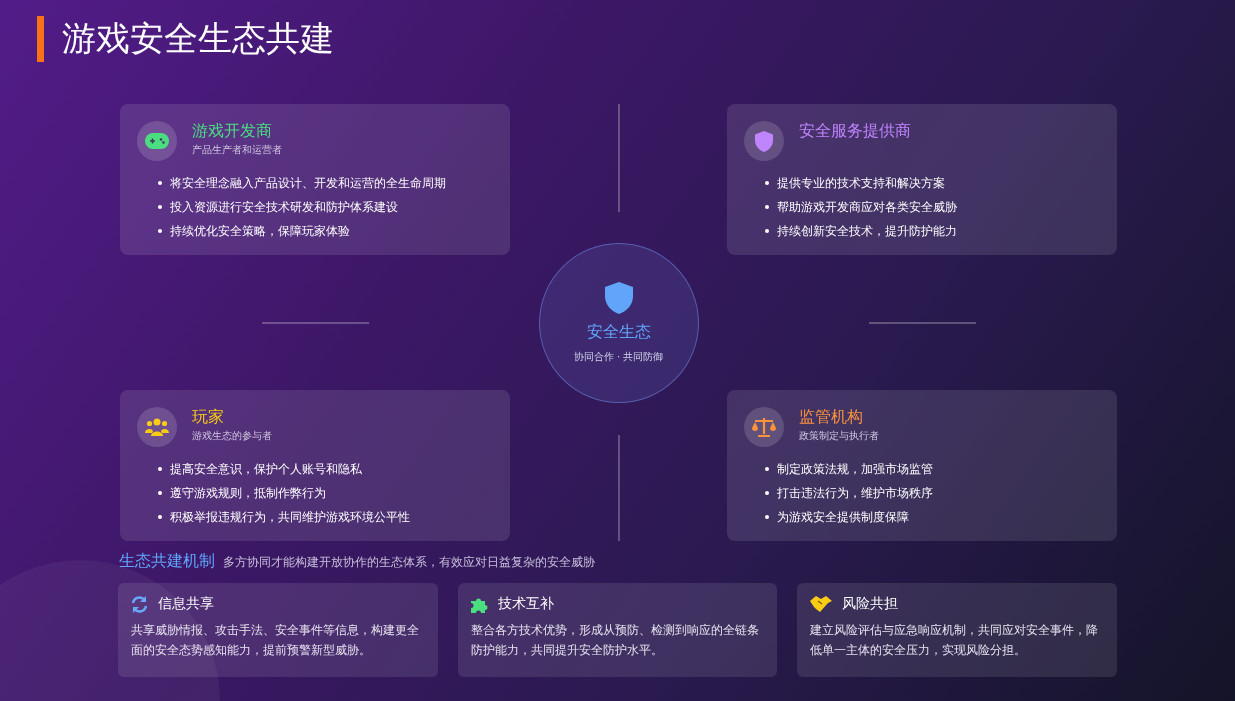 Image resolution: width=1235 pixels, height=701 pixels. I want to click on bullet-item: 积极举报违规行为，共同维护游戏环境公平性, so click(290, 517).